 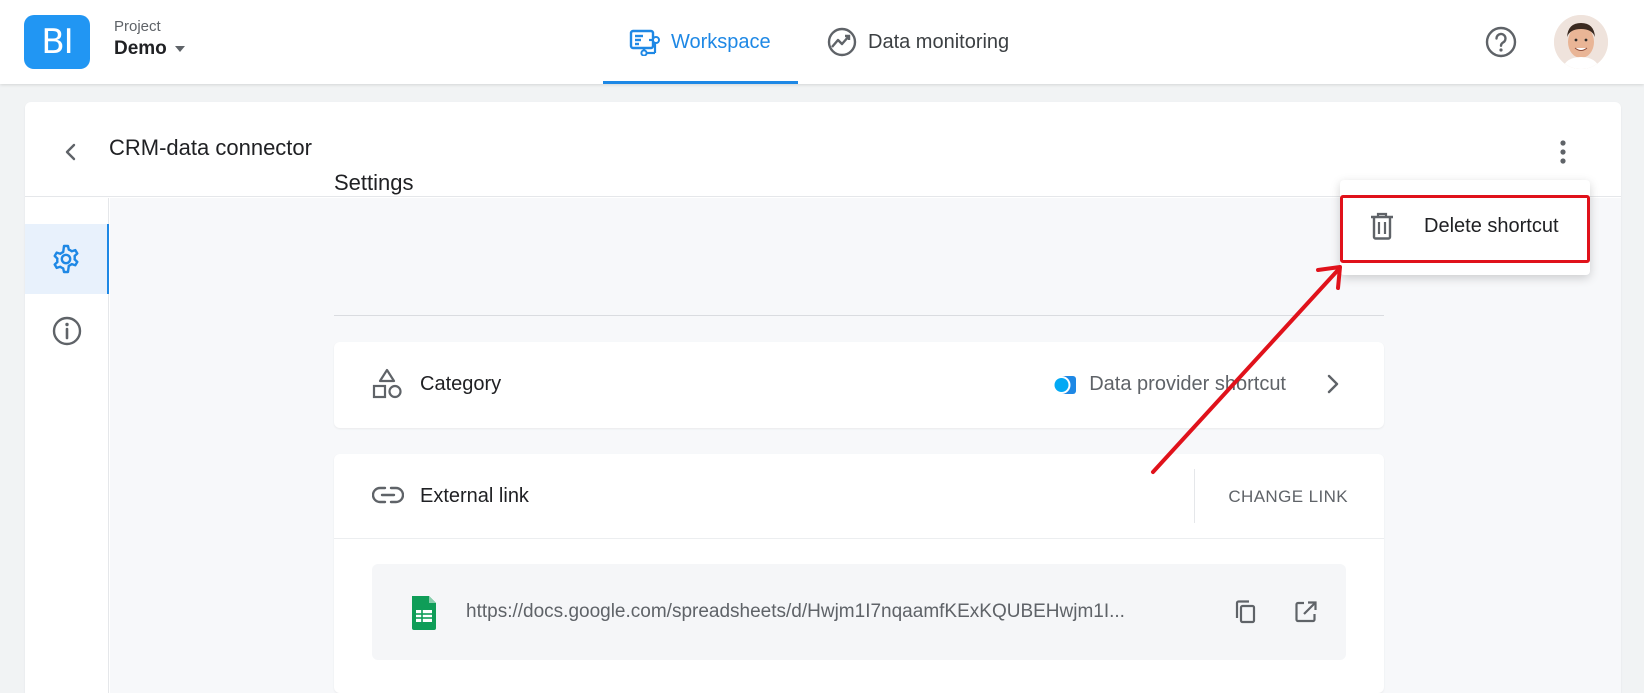 I want to click on info-icon, so click(x=67, y=331).